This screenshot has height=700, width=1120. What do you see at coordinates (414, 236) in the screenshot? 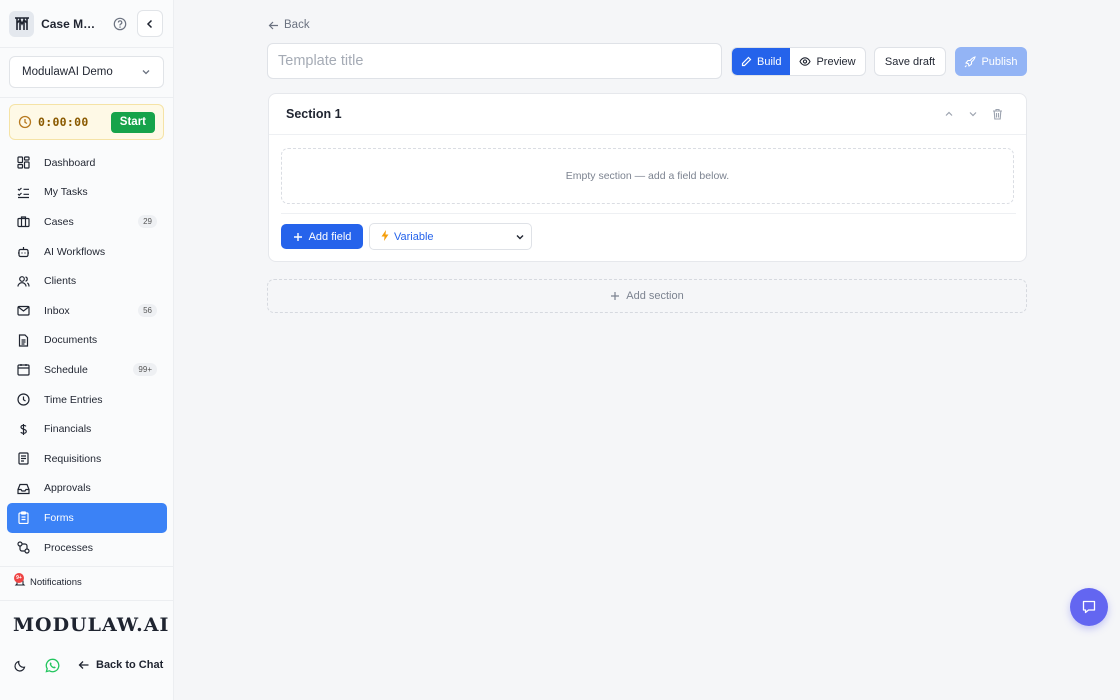
I see `field-type-value: Variable` at bounding box center [414, 236].